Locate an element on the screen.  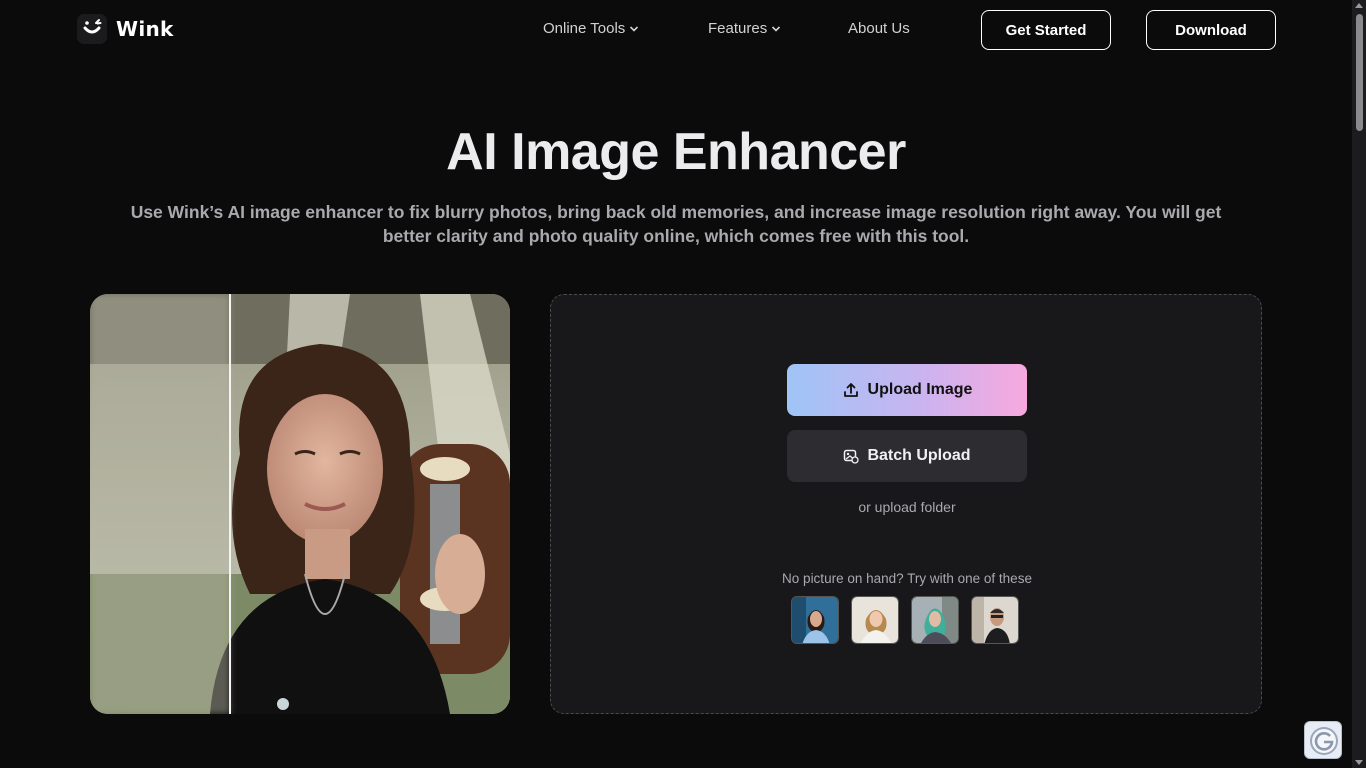
upload-icon is located at coordinates (850, 390).